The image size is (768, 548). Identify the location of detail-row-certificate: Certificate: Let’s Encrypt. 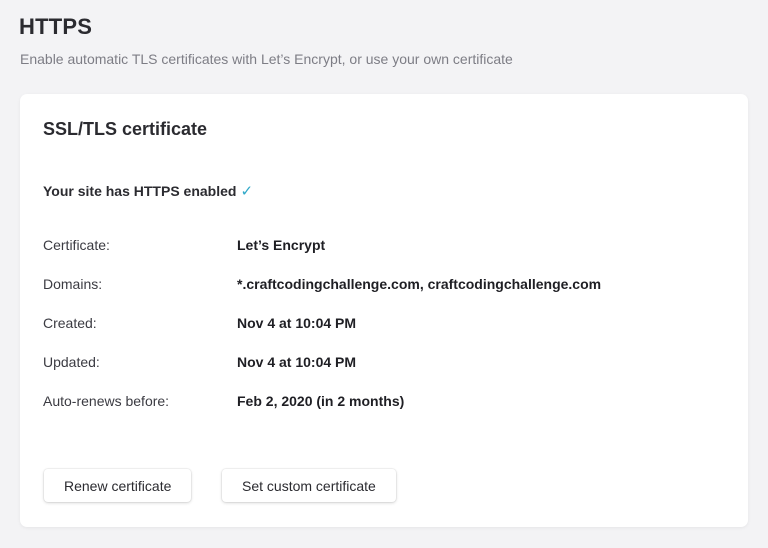
(184, 245).